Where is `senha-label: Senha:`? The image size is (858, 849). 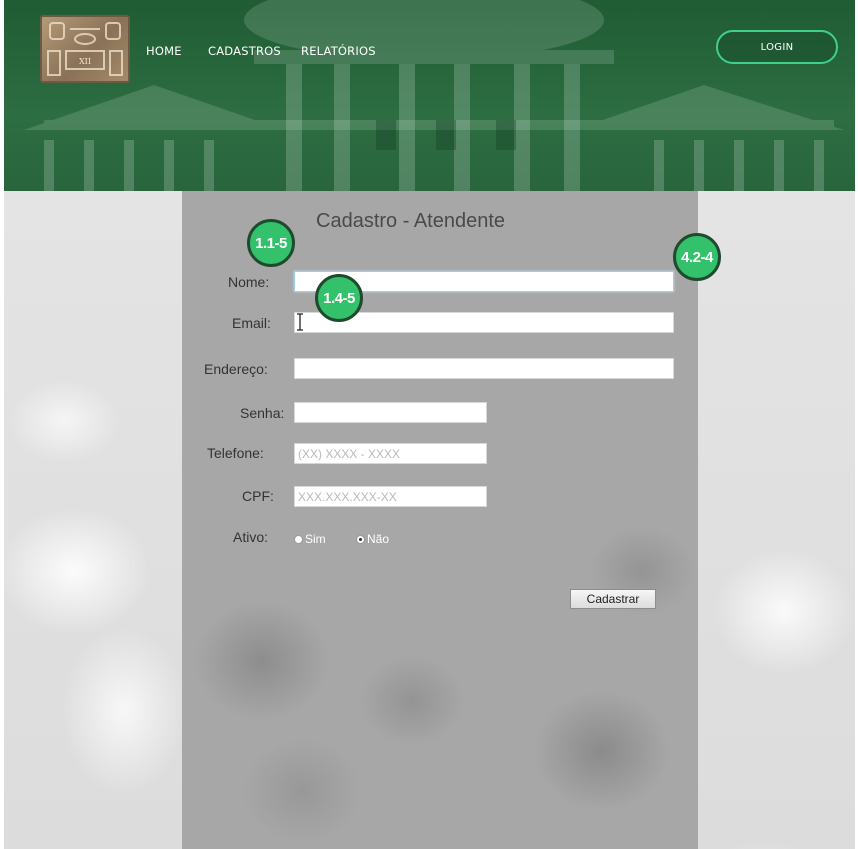 senha-label: Senha: is located at coordinates (262, 413).